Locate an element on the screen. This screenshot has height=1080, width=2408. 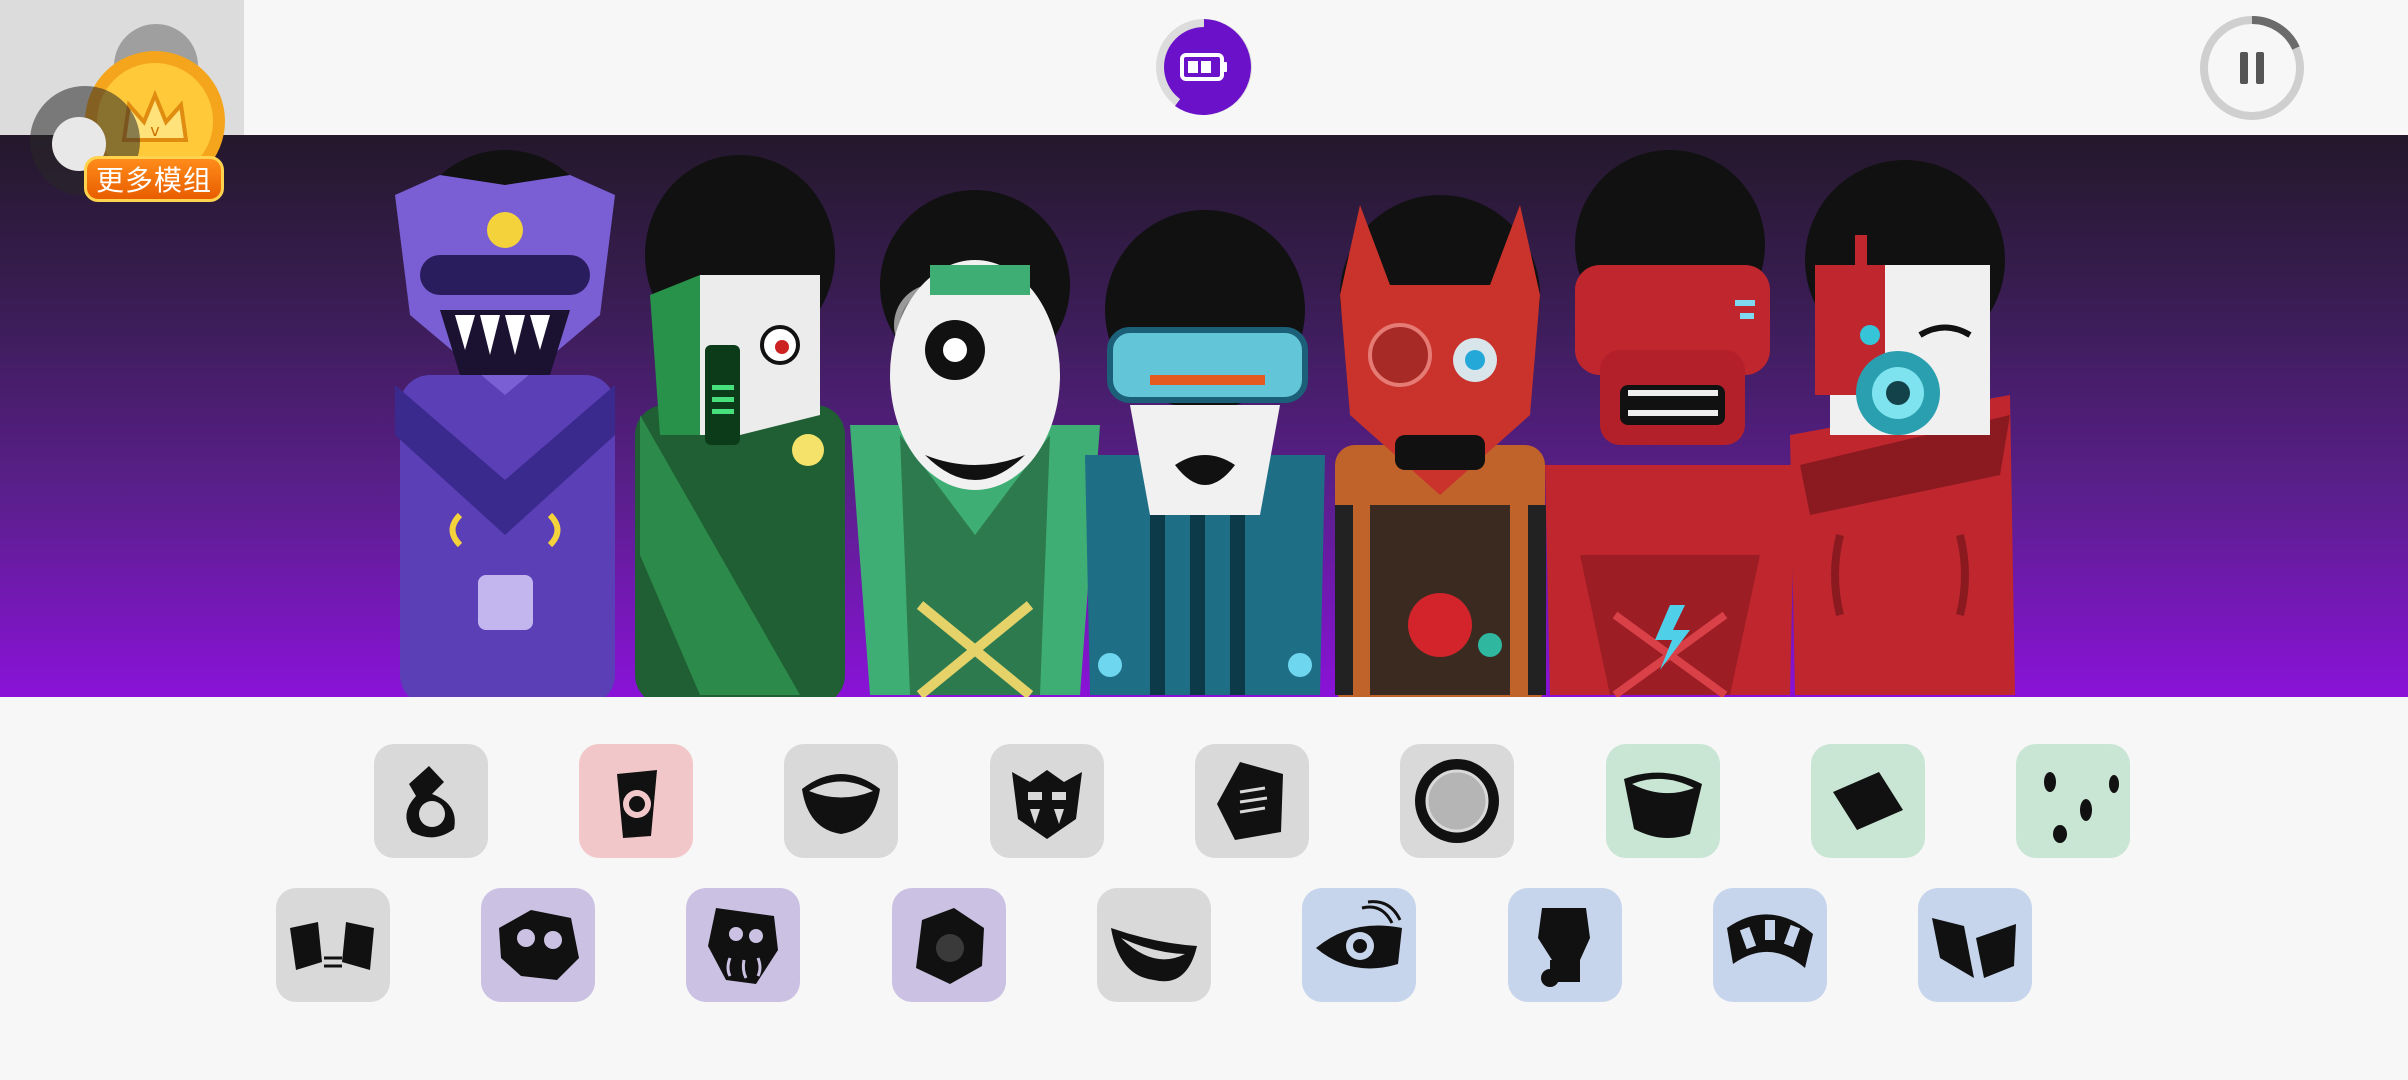
cup-sound-icon is located at coordinates (637, 804).